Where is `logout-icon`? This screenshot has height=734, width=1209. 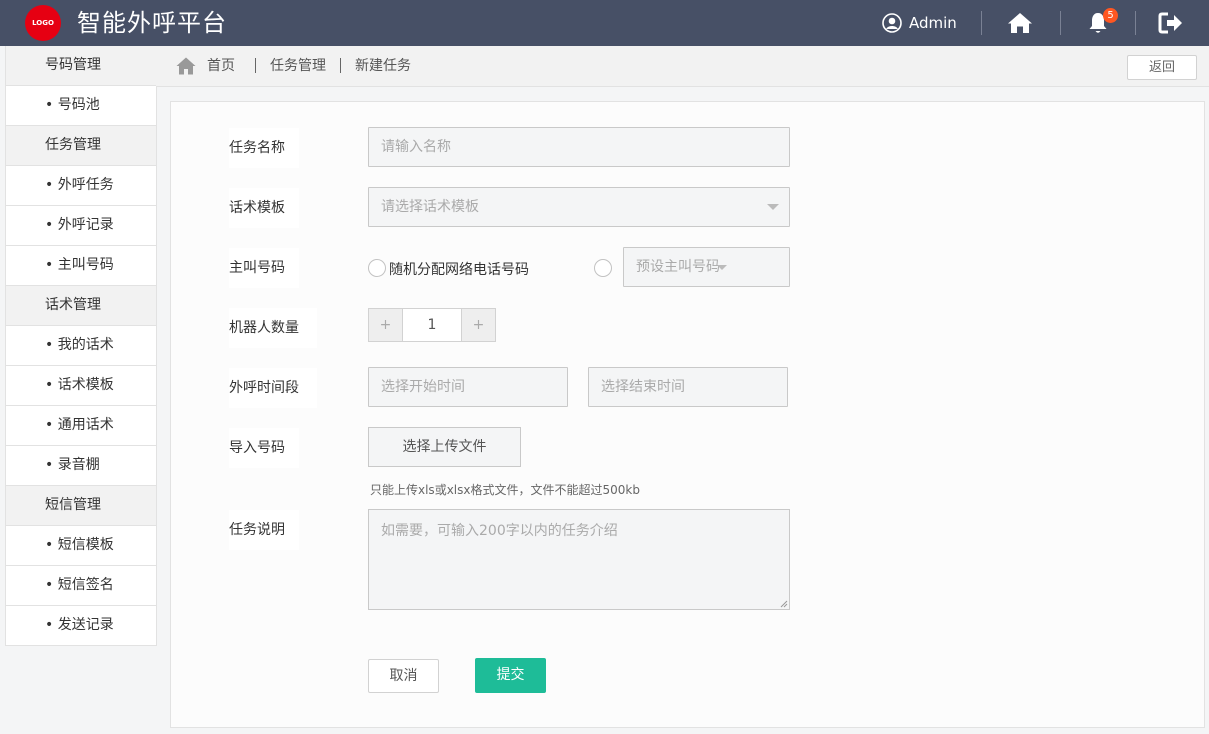
logout-icon is located at coordinates (1170, 23).